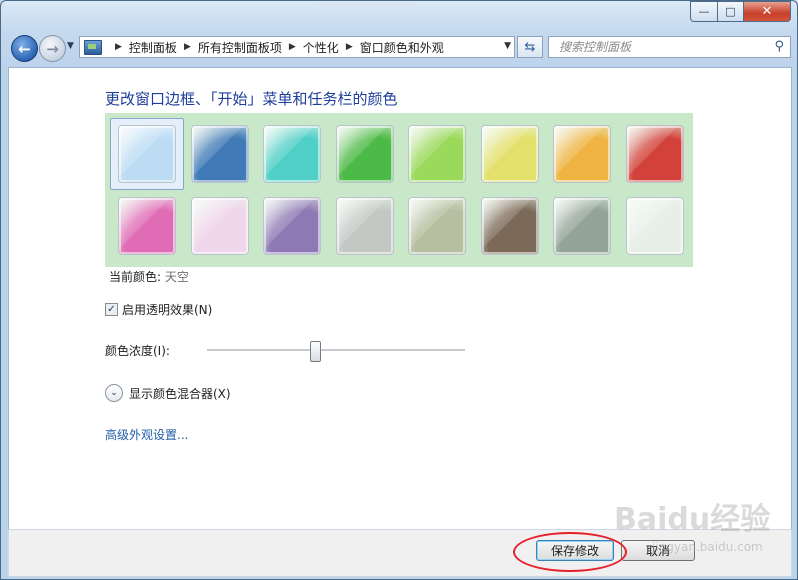  What do you see at coordinates (135, 277) in the screenshot?
I see `current-color-label: 当前颜色:` at bounding box center [135, 277].